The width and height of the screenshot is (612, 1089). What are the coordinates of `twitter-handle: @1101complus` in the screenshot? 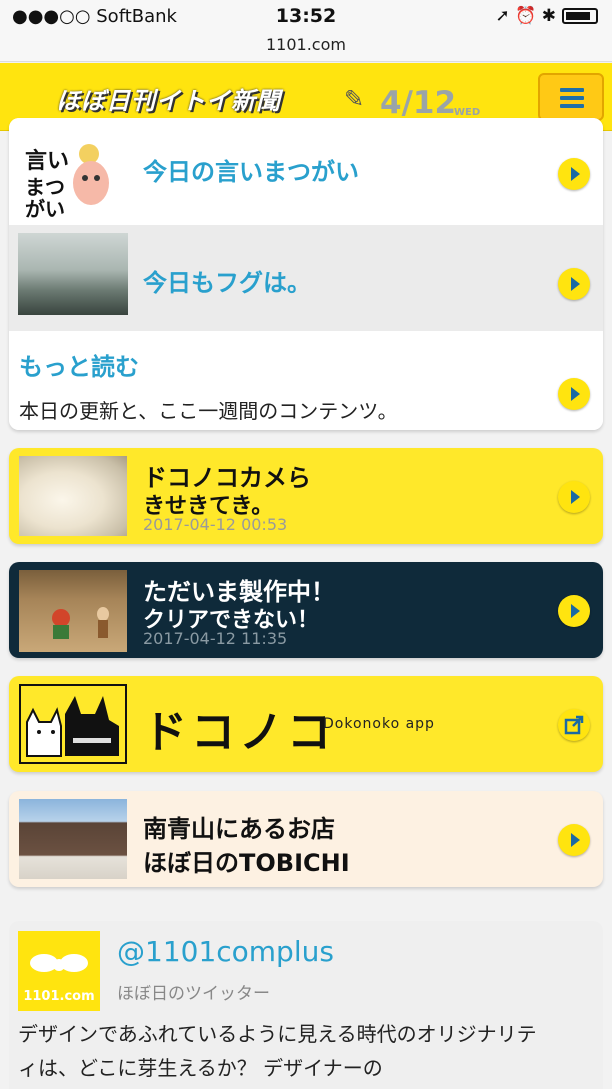 It's located at (225, 951).